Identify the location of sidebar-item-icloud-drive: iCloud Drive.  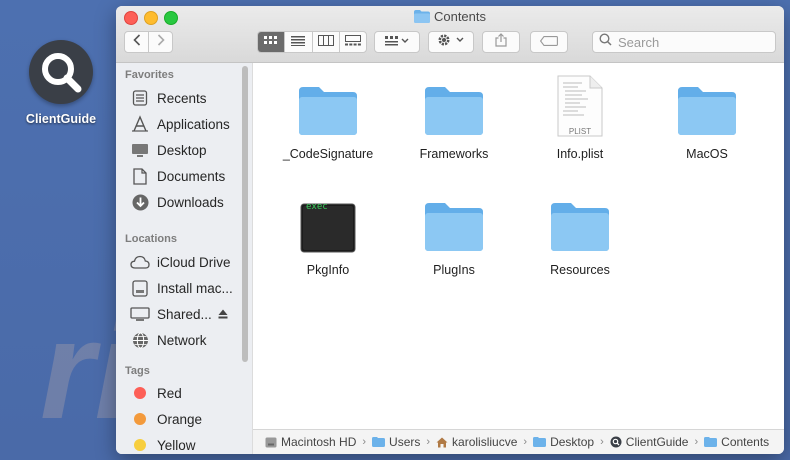
(190, 262).